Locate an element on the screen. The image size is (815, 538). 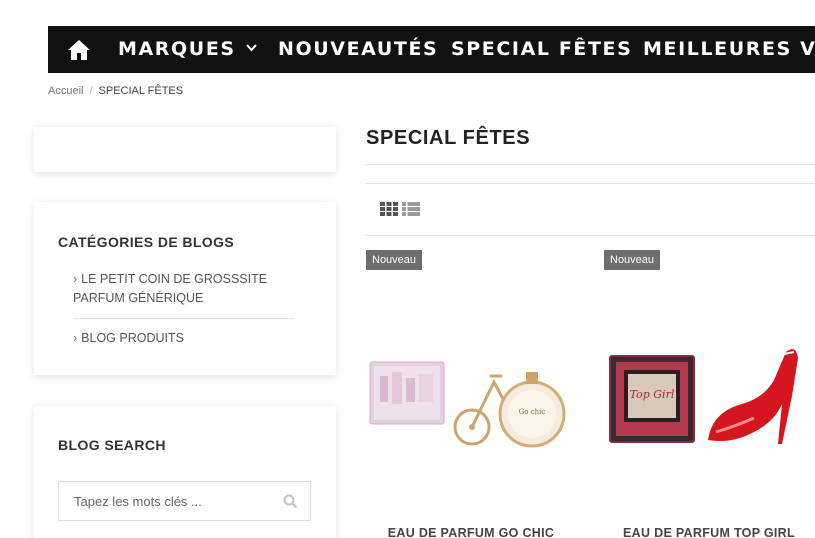
nav-item-label: MEILLEURES VENTES is located at coordinates (729, 49).